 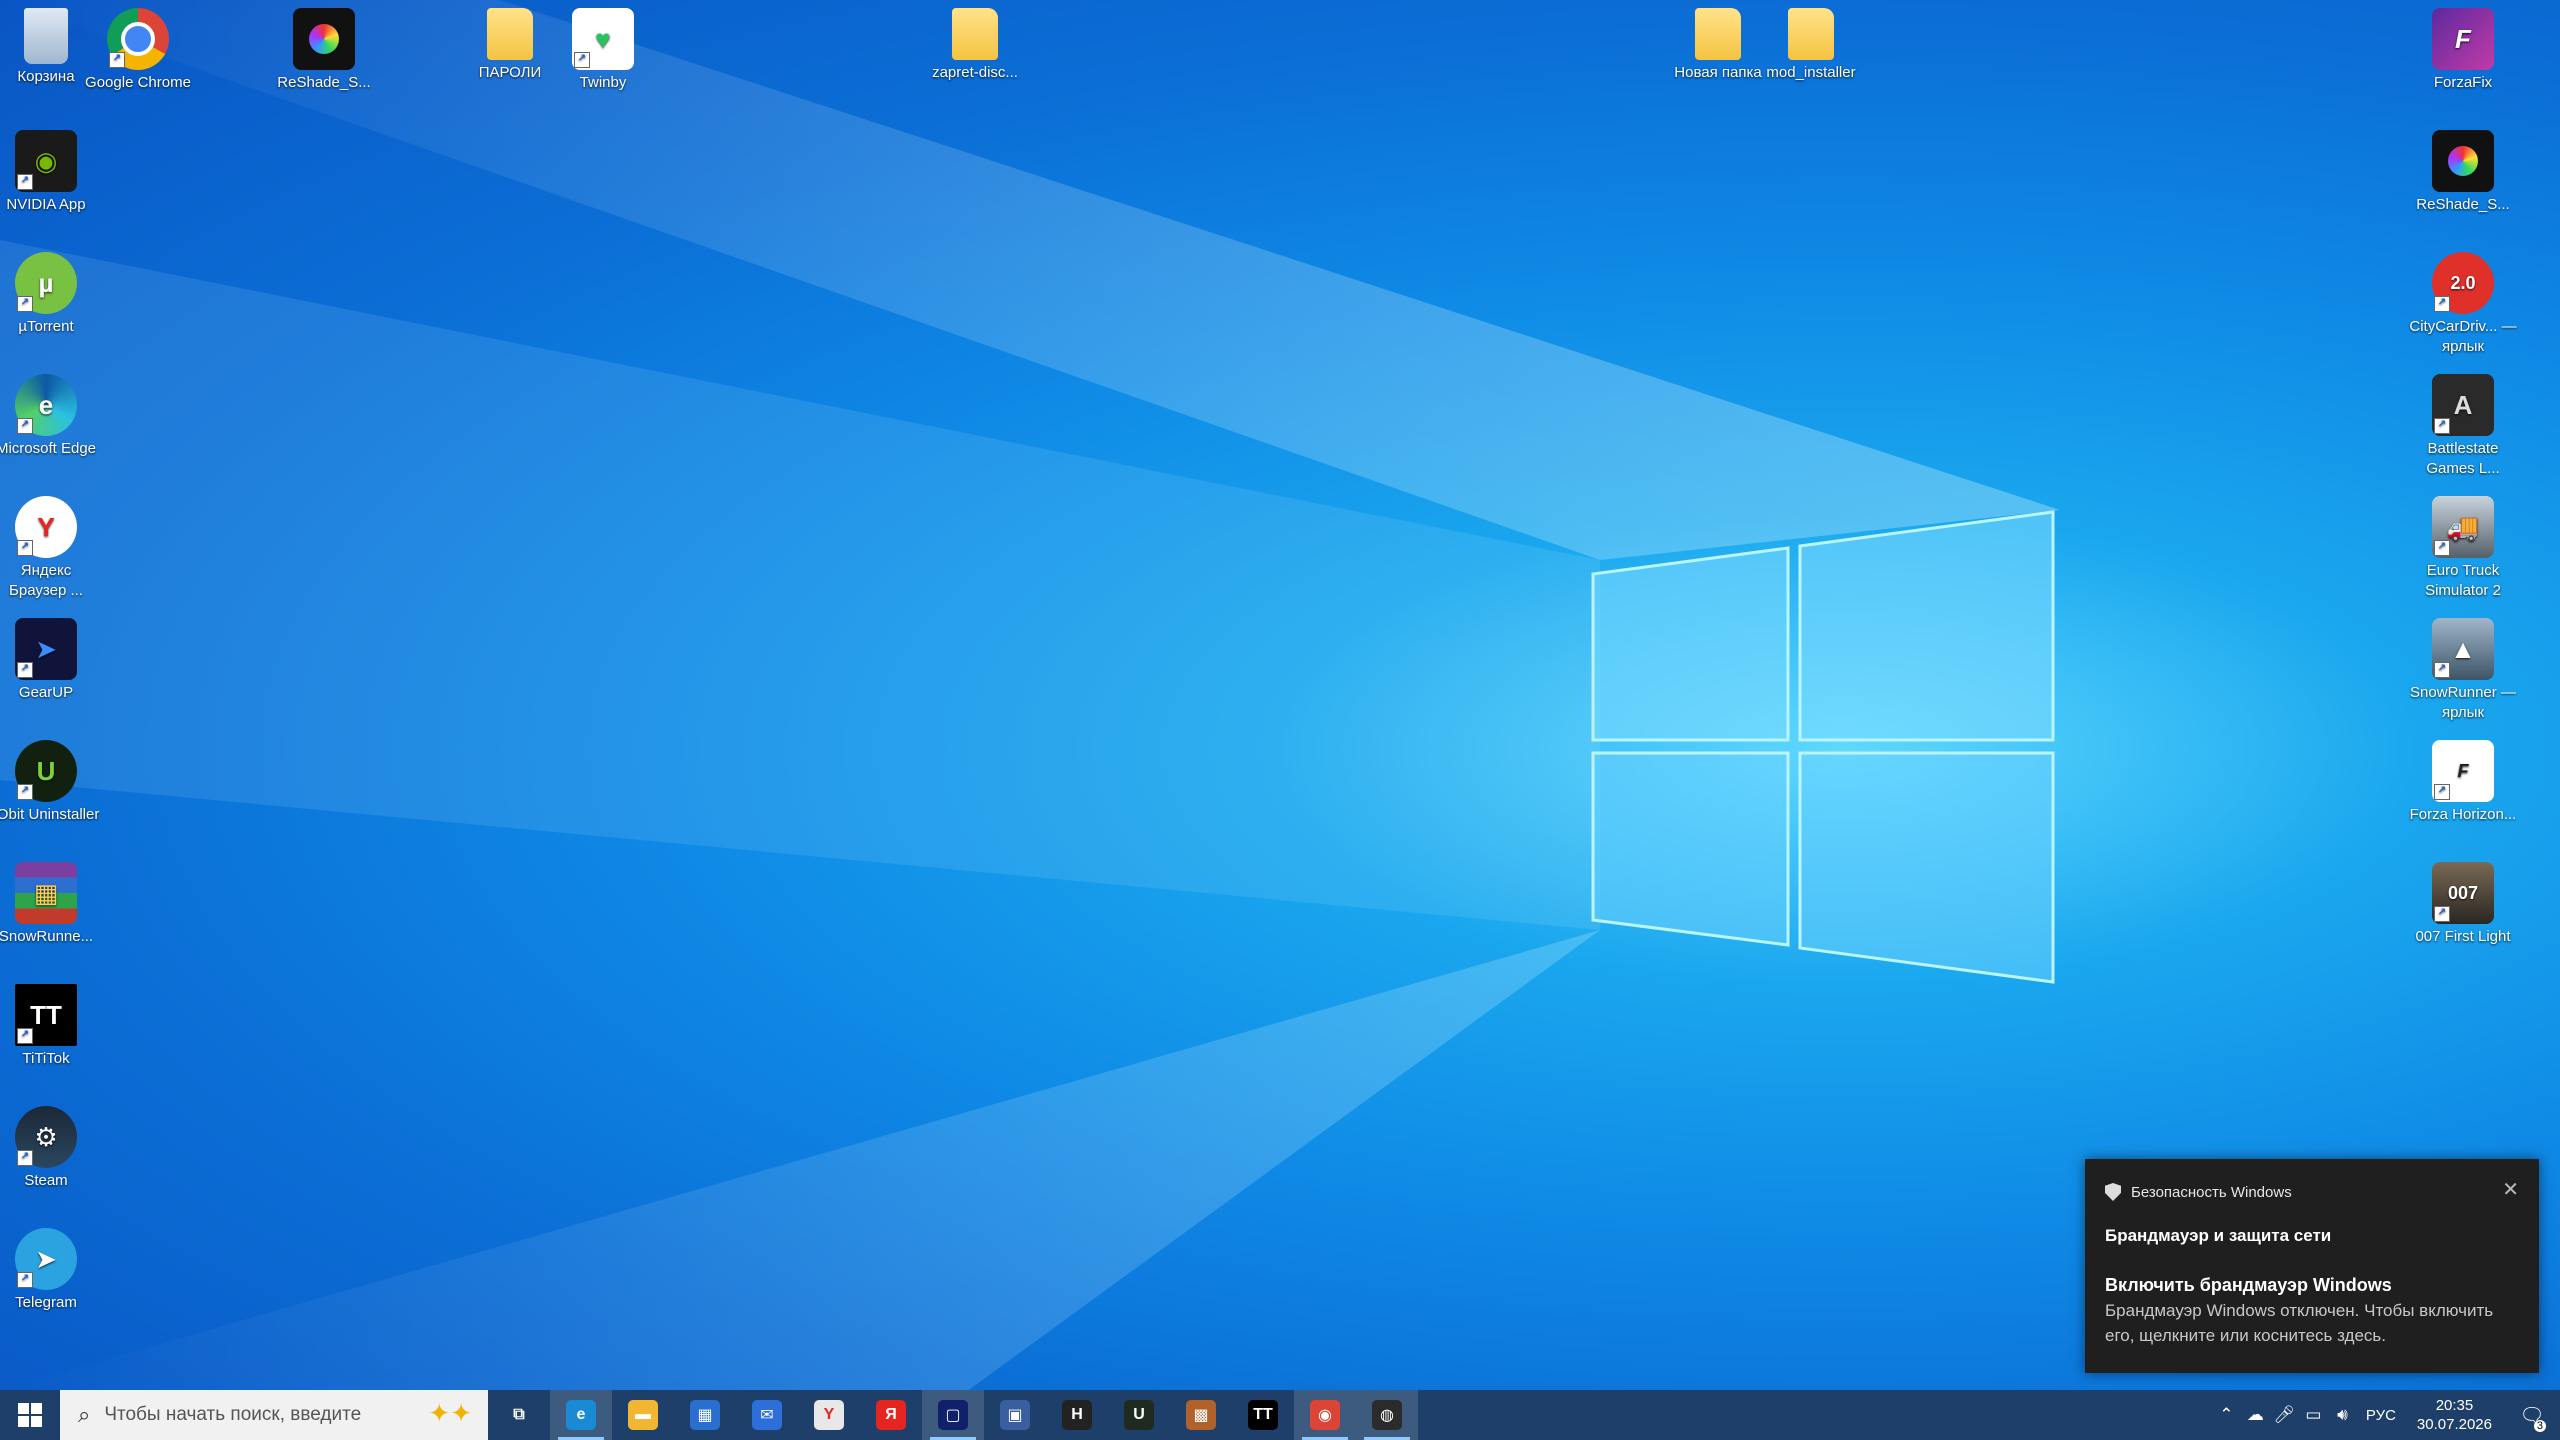 I want to click on taskbar-app-tititok: TT, so click(x=1263, y=1415).